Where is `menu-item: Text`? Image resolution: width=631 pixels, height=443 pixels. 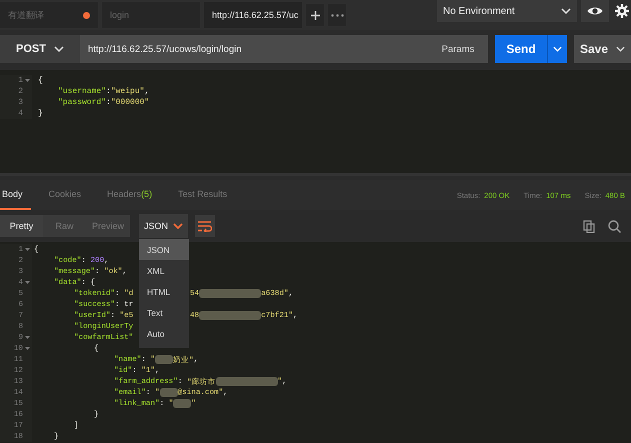
menu-item: Text is located at coordinates (164, 312).